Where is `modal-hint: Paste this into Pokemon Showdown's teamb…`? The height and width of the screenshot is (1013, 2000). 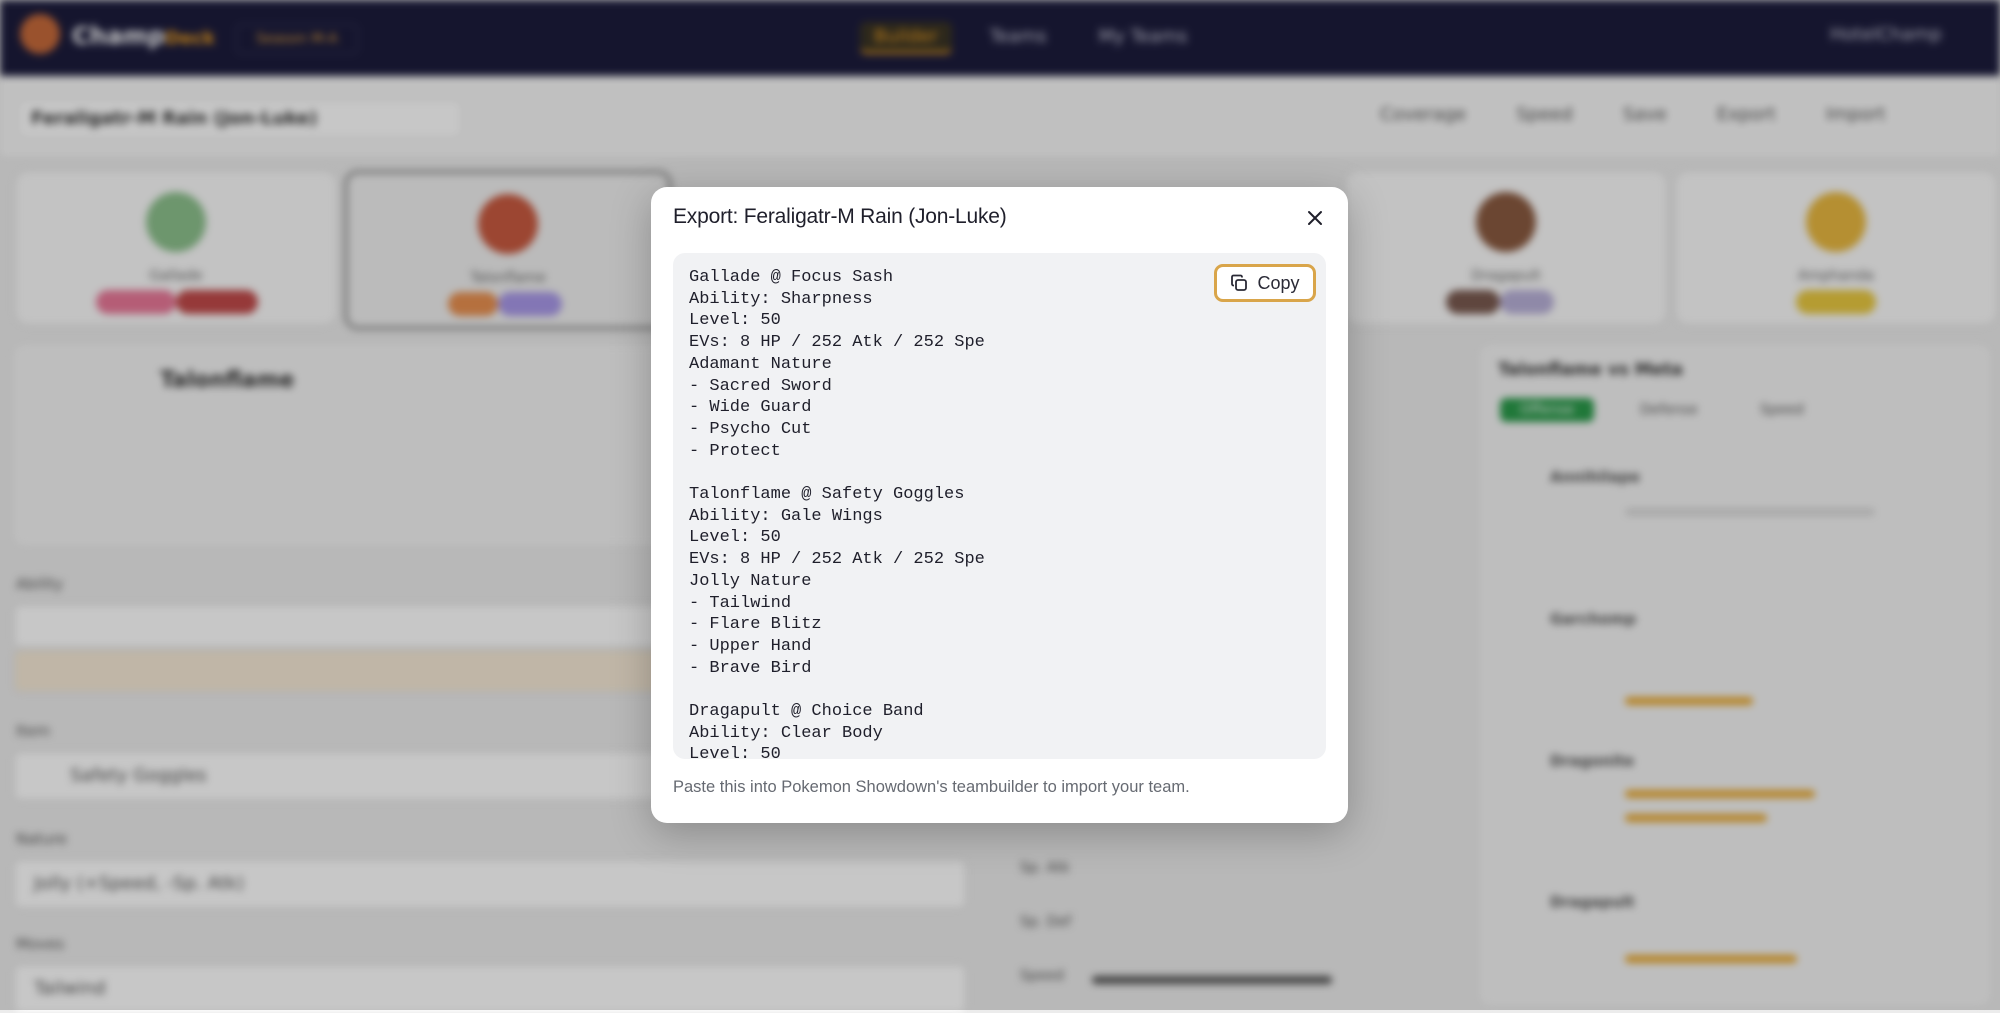 modal-hint: Paste this into Pokemon Showdown's teamb… is located at coordinates (931, 787).